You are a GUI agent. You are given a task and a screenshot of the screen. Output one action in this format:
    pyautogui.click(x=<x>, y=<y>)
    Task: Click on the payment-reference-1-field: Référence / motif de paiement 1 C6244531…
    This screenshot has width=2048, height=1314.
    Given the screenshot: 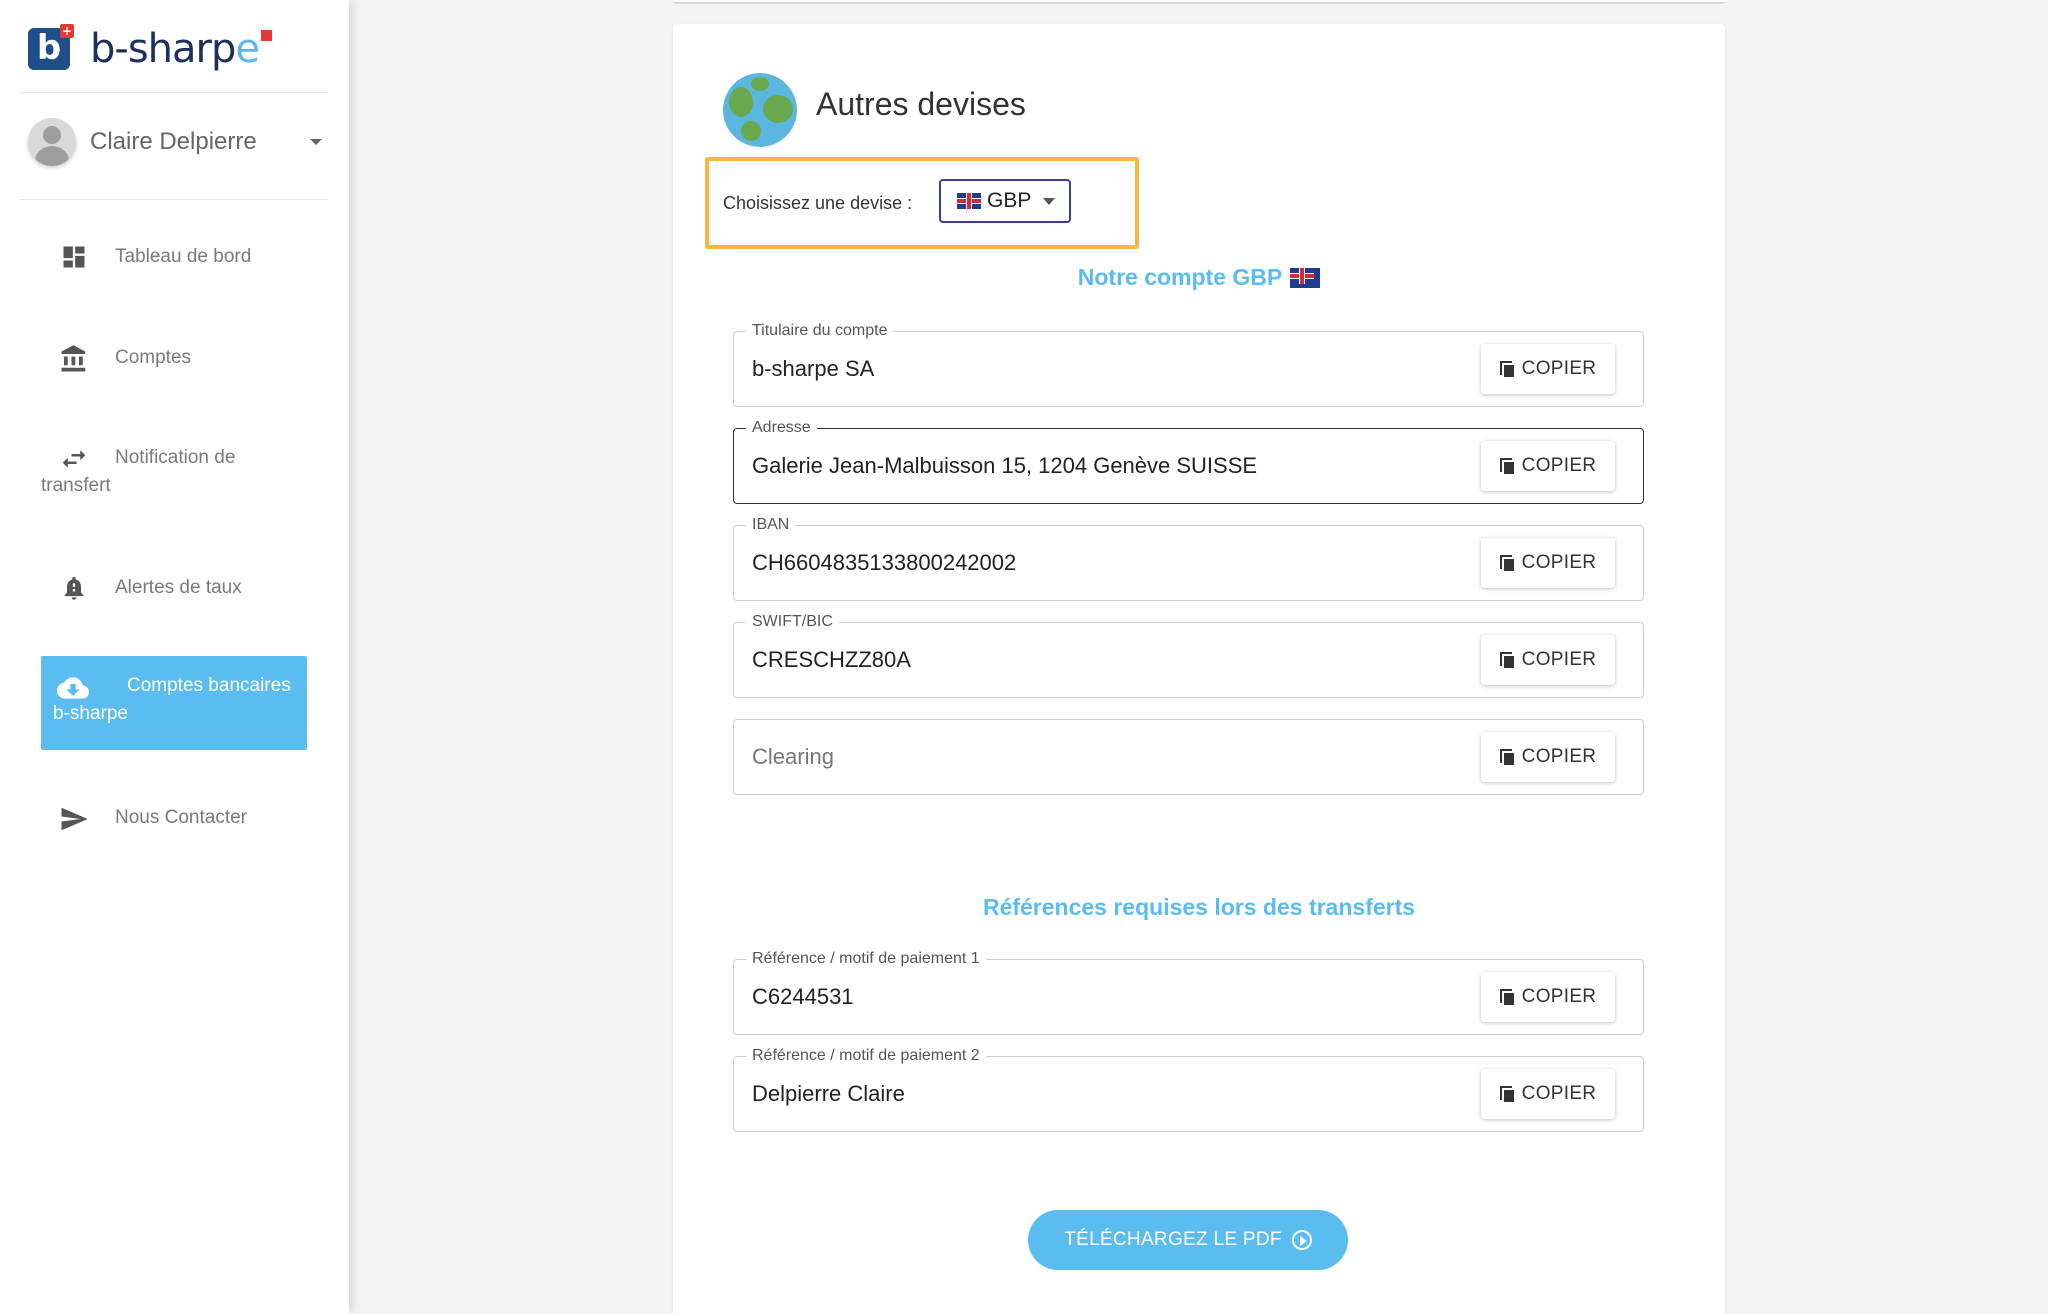 What is the action you would take?
    pyautogui.click(x=1188, y=992)
    